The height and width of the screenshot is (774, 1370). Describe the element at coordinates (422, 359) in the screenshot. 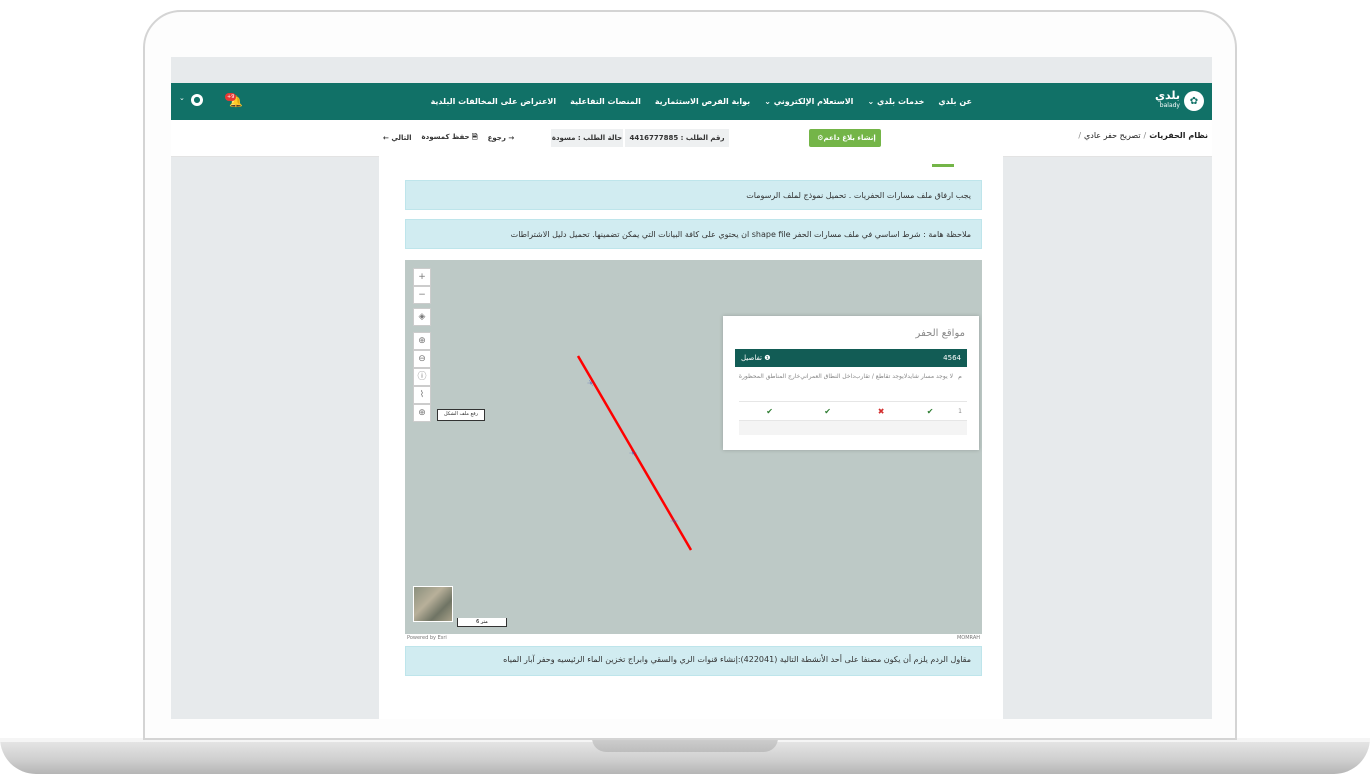

I see `zoom-out-icon: ⊖` at that location.